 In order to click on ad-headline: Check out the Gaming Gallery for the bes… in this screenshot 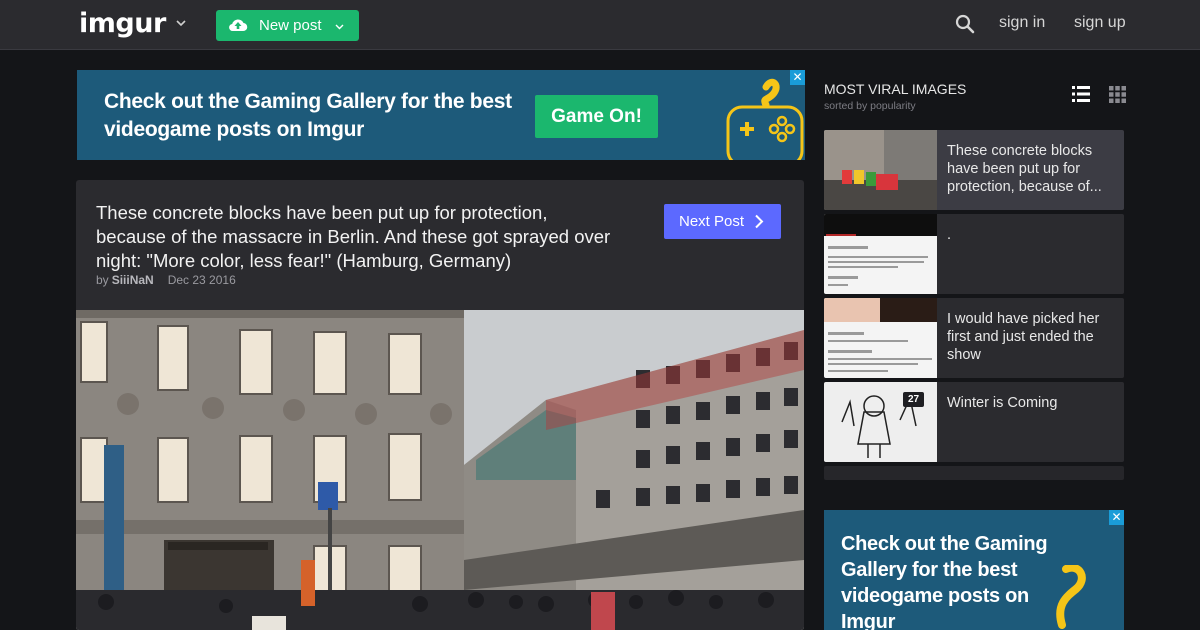, I will do `click(308, 115)`.